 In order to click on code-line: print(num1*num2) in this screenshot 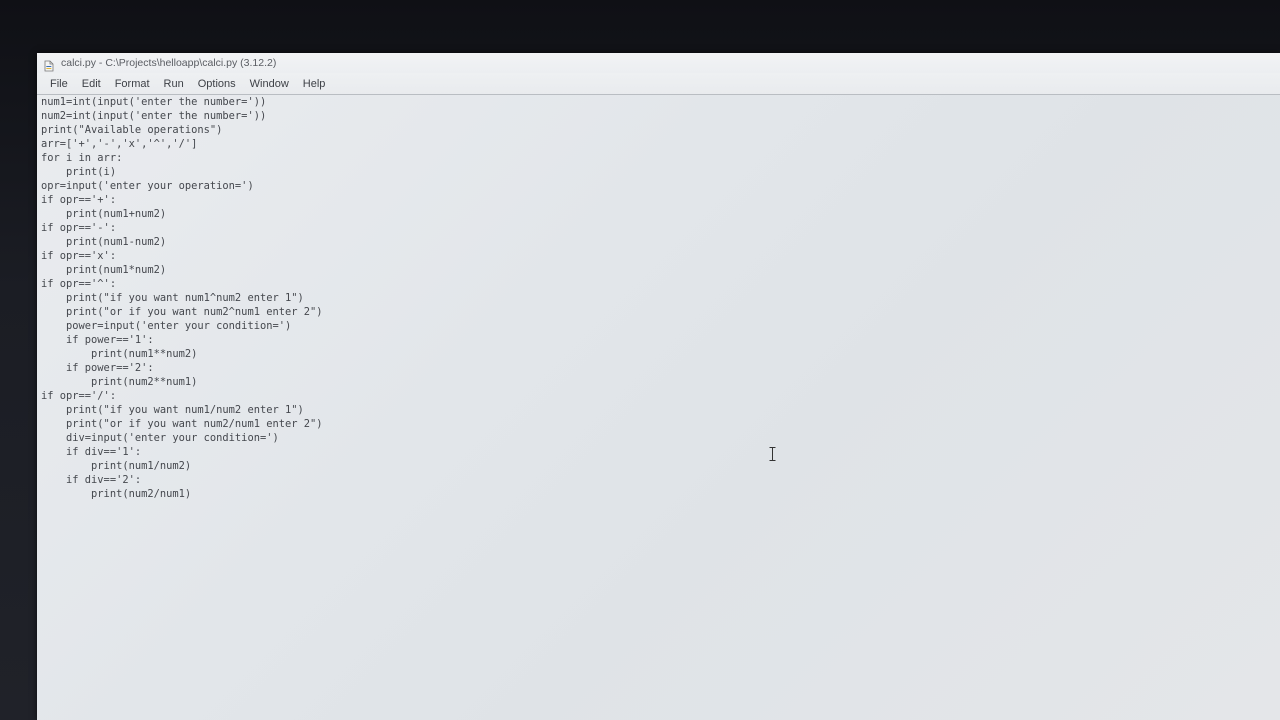, I will do `click(104, 270)`.